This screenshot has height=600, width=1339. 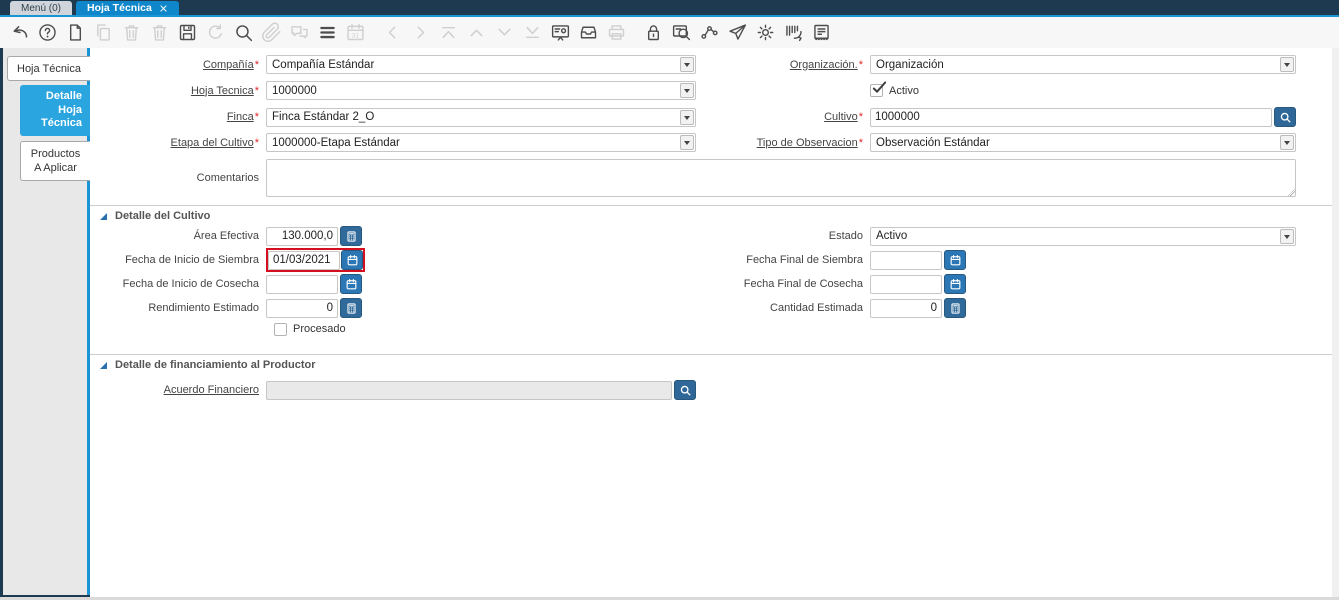 I want to click on section-financiamiento-header: Detalle de financiamiento al Productor, so click(x=714, y=364).